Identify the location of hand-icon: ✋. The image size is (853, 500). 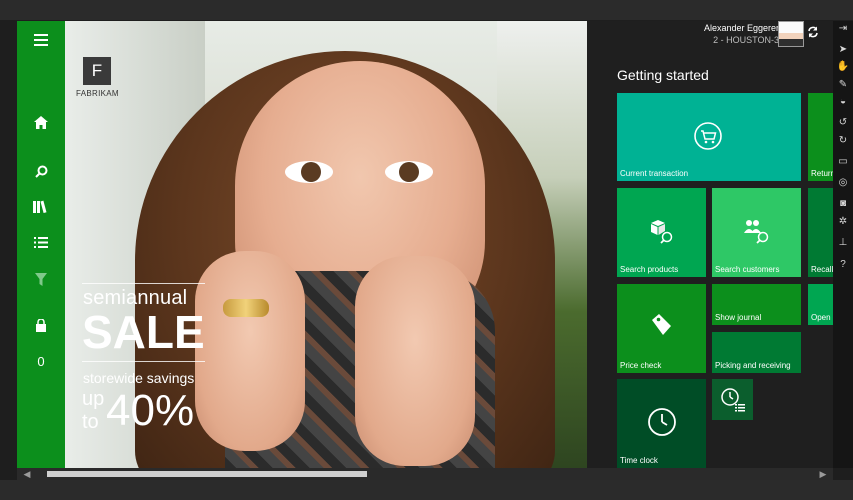
(843, 67).